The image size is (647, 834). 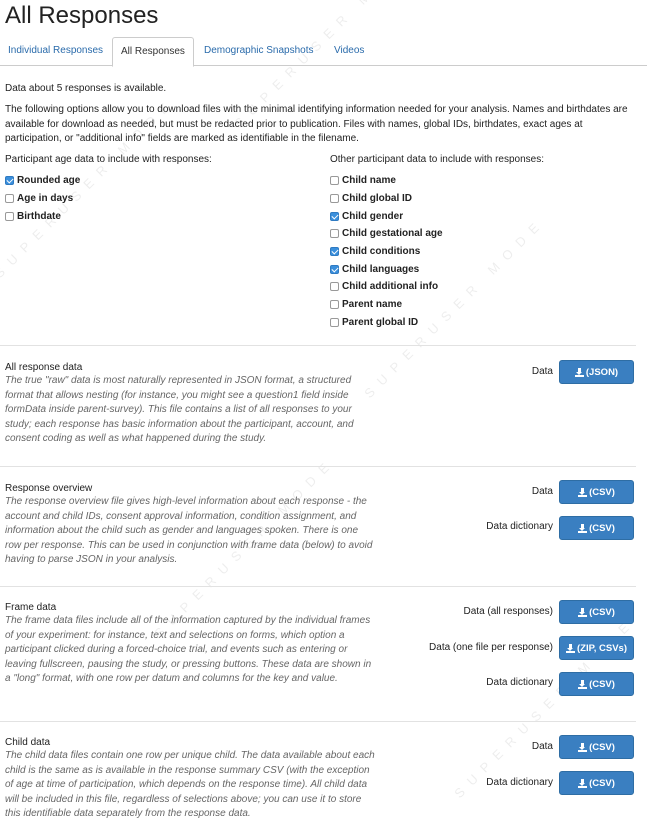 I want to click on download-response-overview-dictionary-button: (CSV), so click(x=596, y=528).